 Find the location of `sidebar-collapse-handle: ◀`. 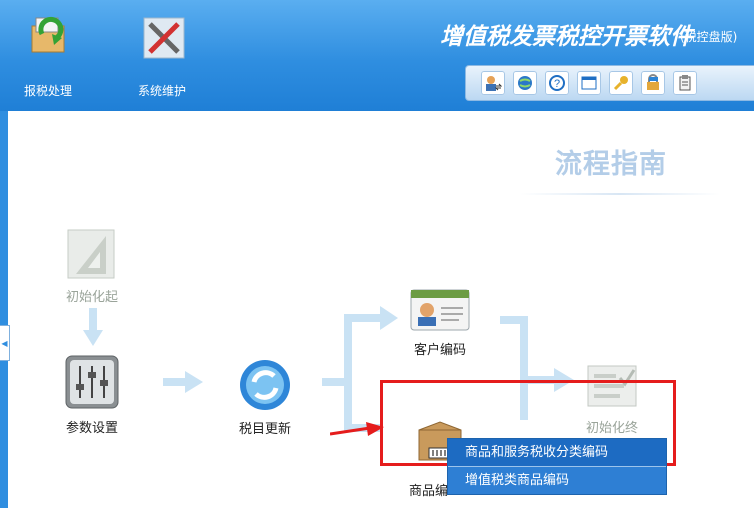

sidebar-collapse-handle: ◀ is located at coordinates (5, 343).